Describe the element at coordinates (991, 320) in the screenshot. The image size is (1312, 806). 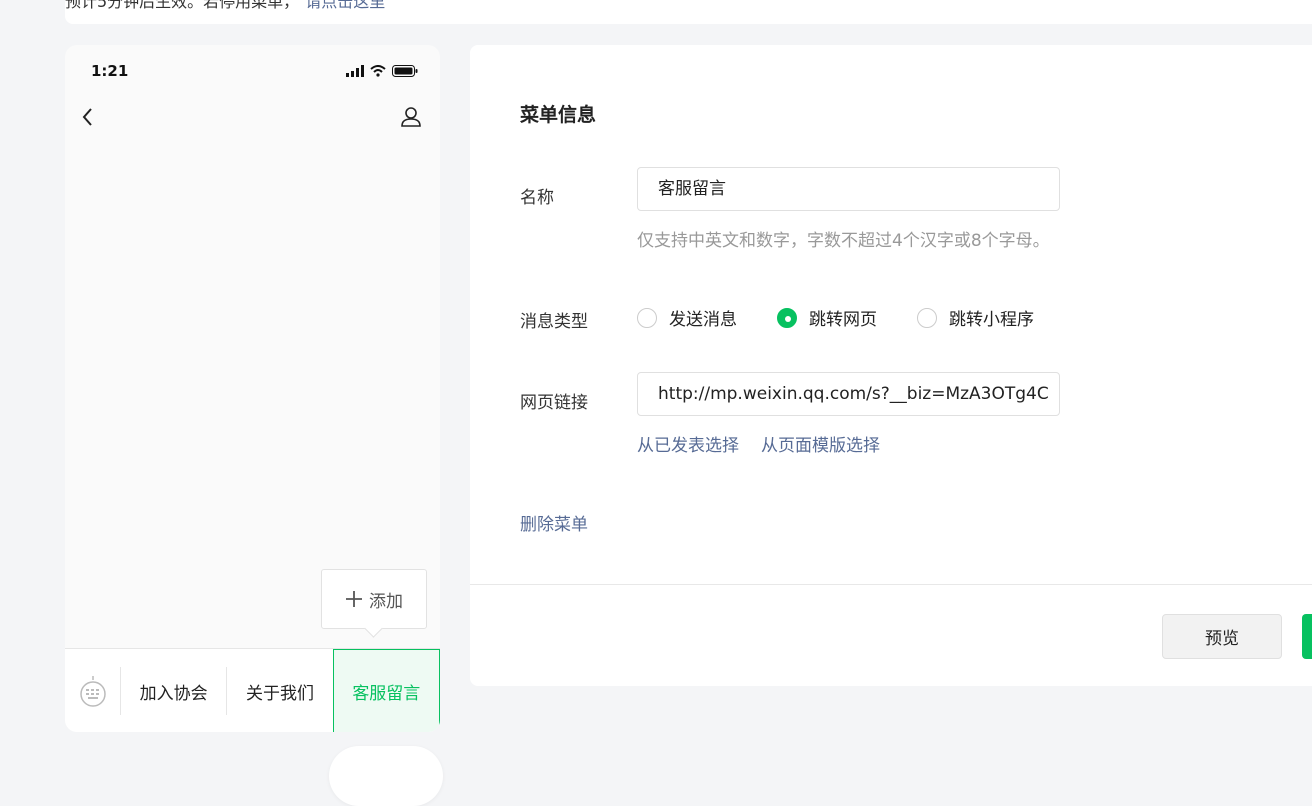
I see `radio-jump-miniprogram-label: 跳转小程序` at that location.